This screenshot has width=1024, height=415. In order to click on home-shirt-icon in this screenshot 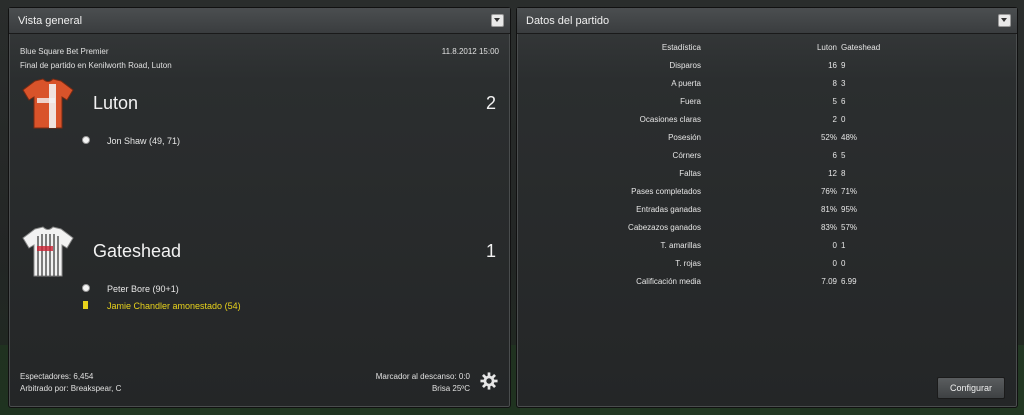, I will do `click(48, 103)`.